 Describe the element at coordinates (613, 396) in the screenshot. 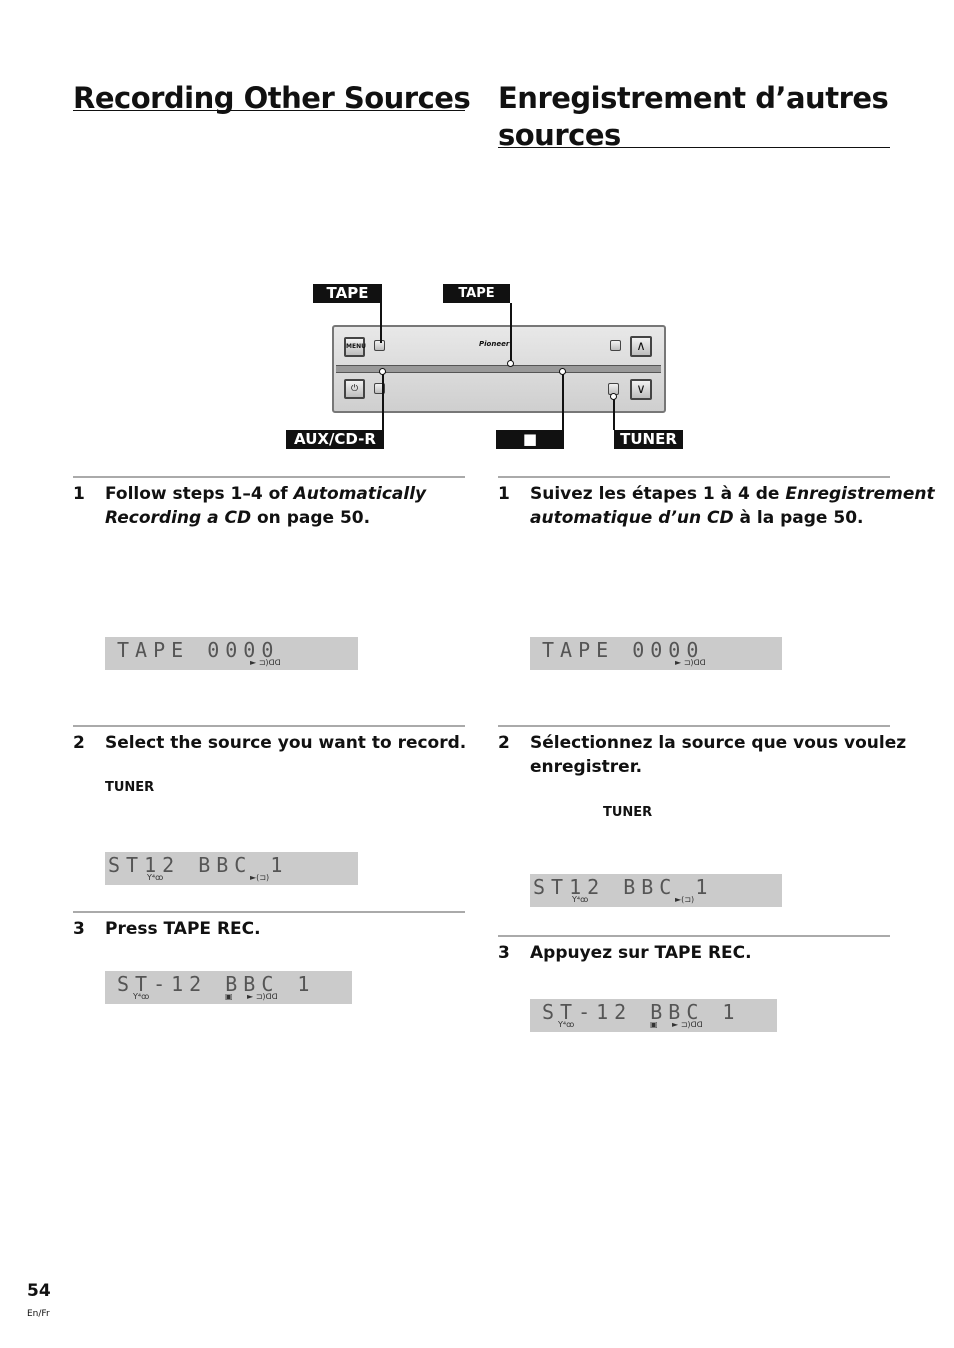

I see `leader-dot-tuner` at that location.